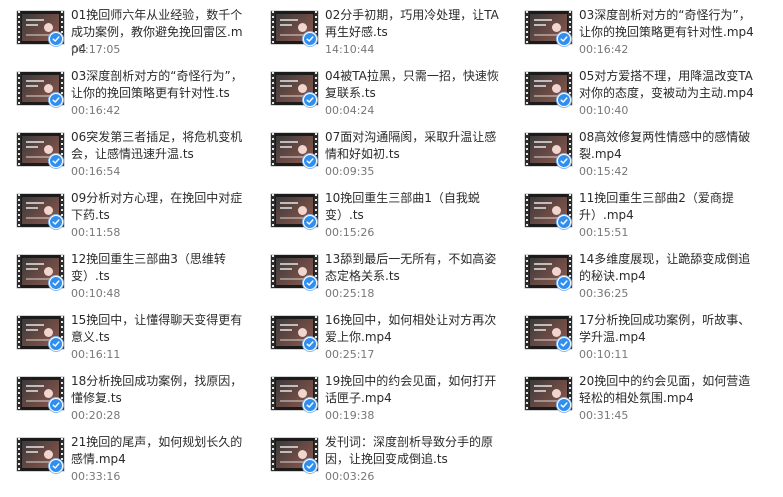  Describe the element at coordinates (157, 145) in the screenshot. I see `file-name: 06突发第三者插足，将危机变机会，让感情迅速升温.ts` at that location.